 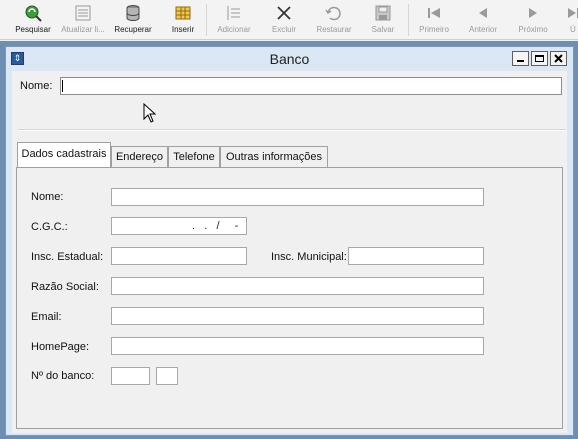 What do you see at coordinates (65, 287) in the screenshot?
I see `razao-social-label: Razão Social:` at bounding box center [65, 287].